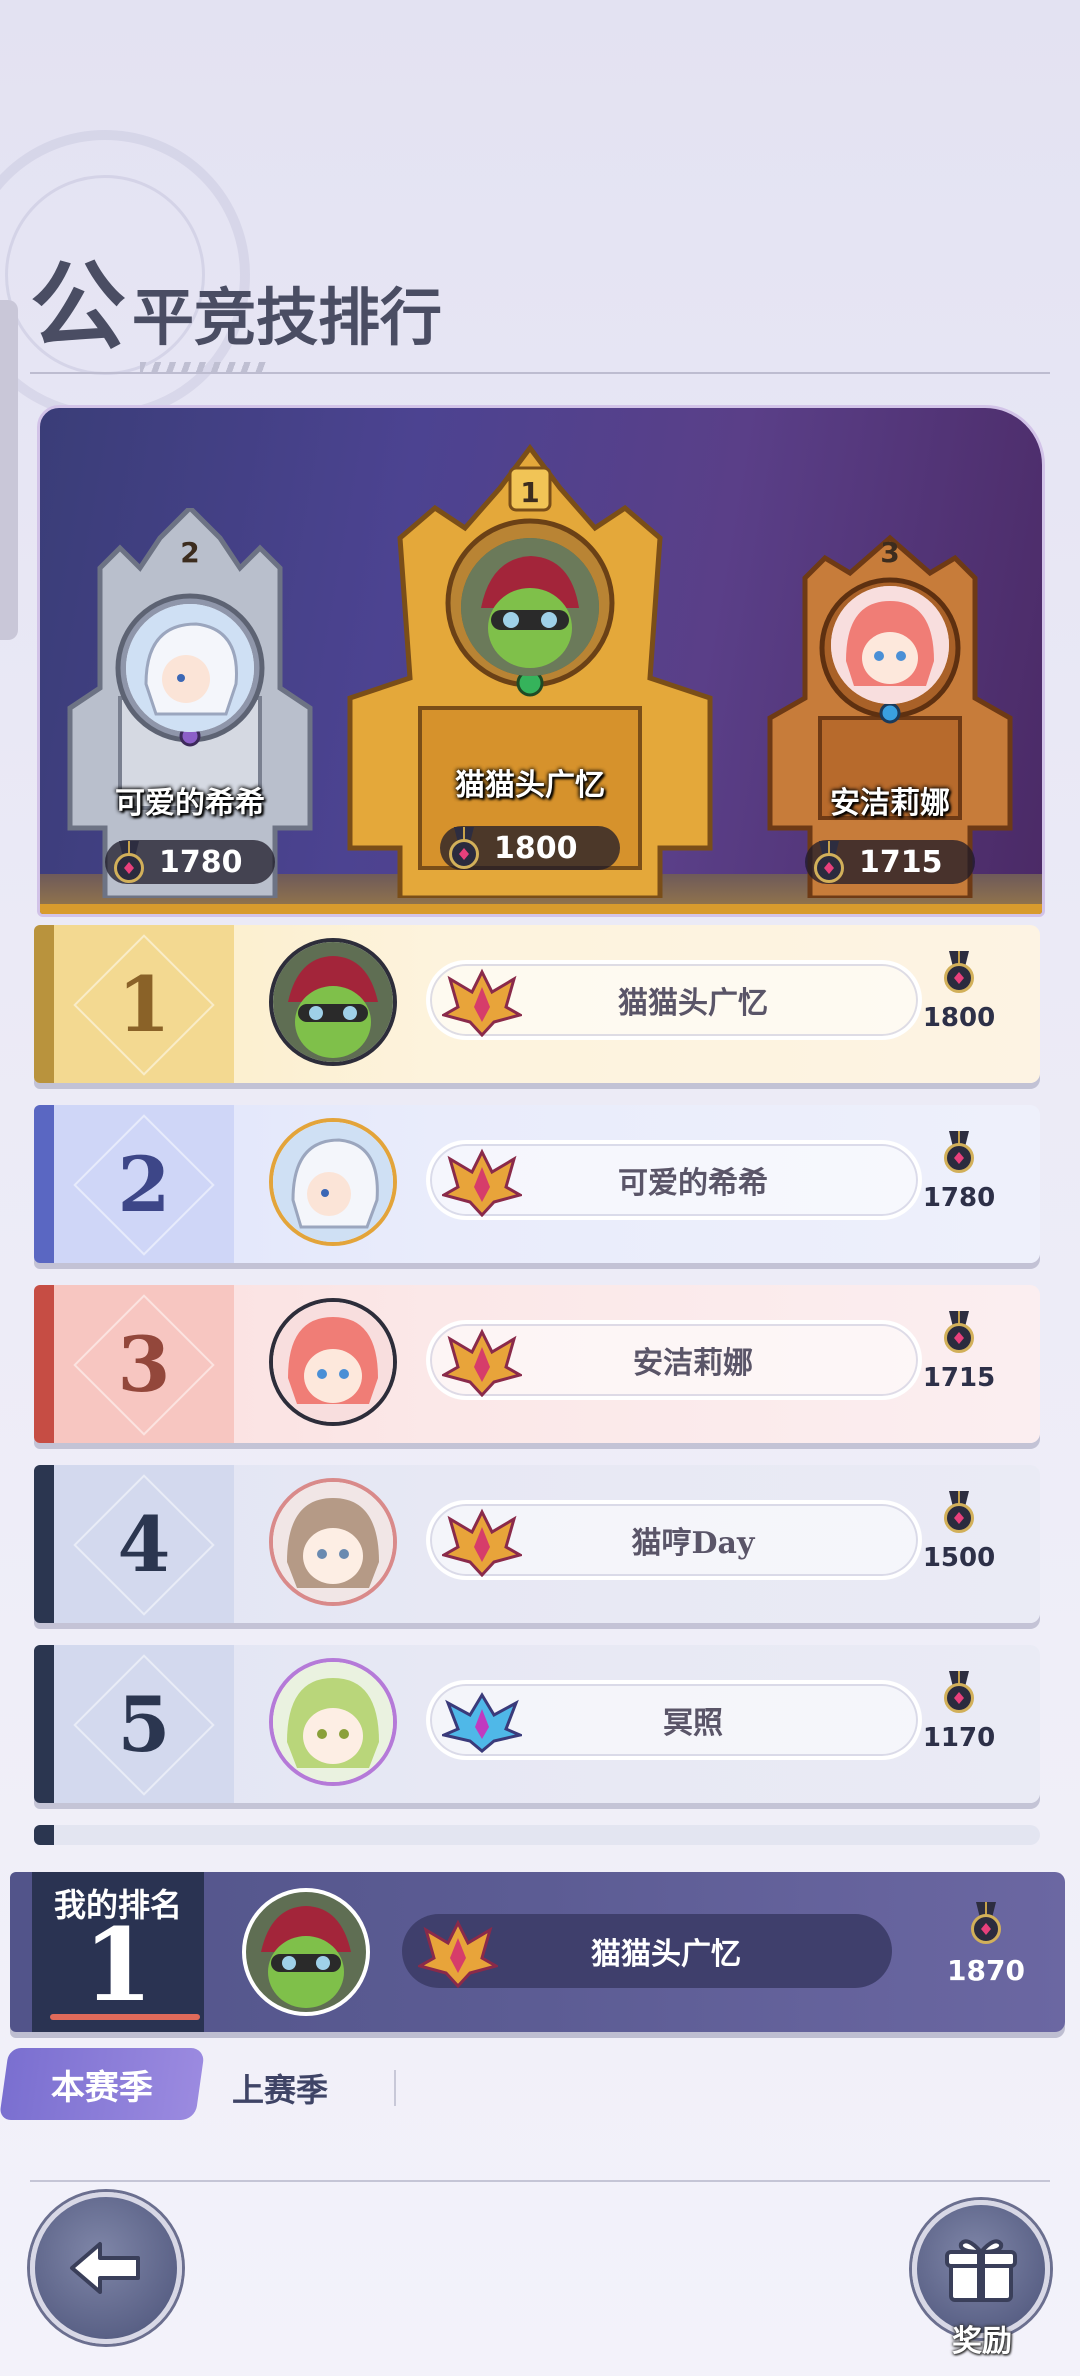 This screenshot has width=1080, height=2376. I want to click on ranking-row: 1 猫猫头广忆 1800, so click(537, 1004).